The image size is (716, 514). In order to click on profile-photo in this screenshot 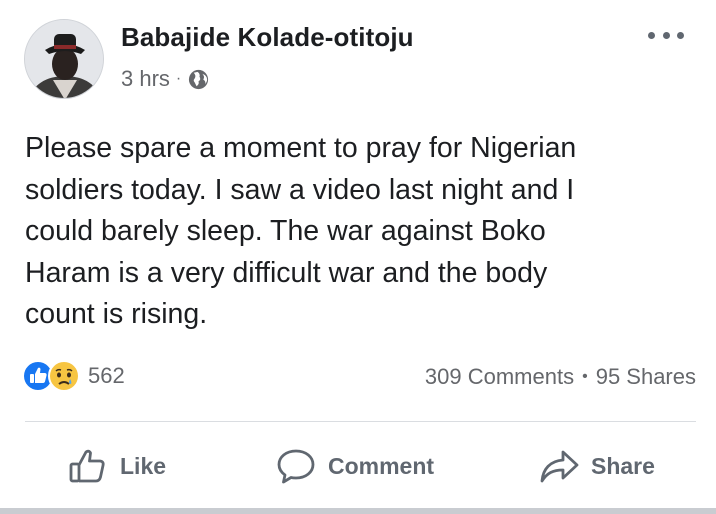, I will do `click(64, 59)`.